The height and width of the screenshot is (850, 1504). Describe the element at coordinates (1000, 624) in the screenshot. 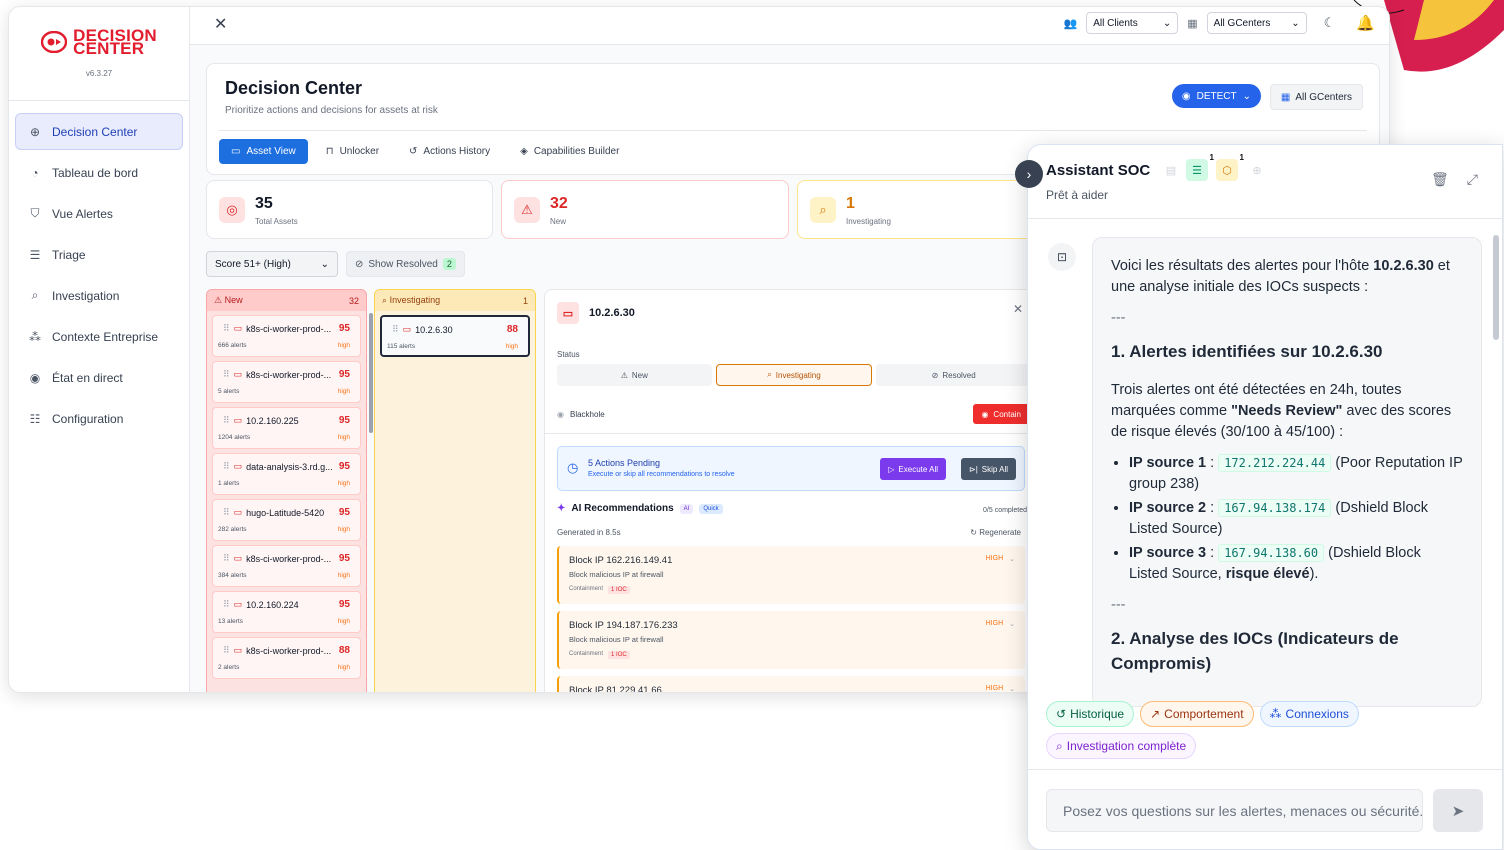

I see `recommendation-level: HIGH ⌄` at that location.